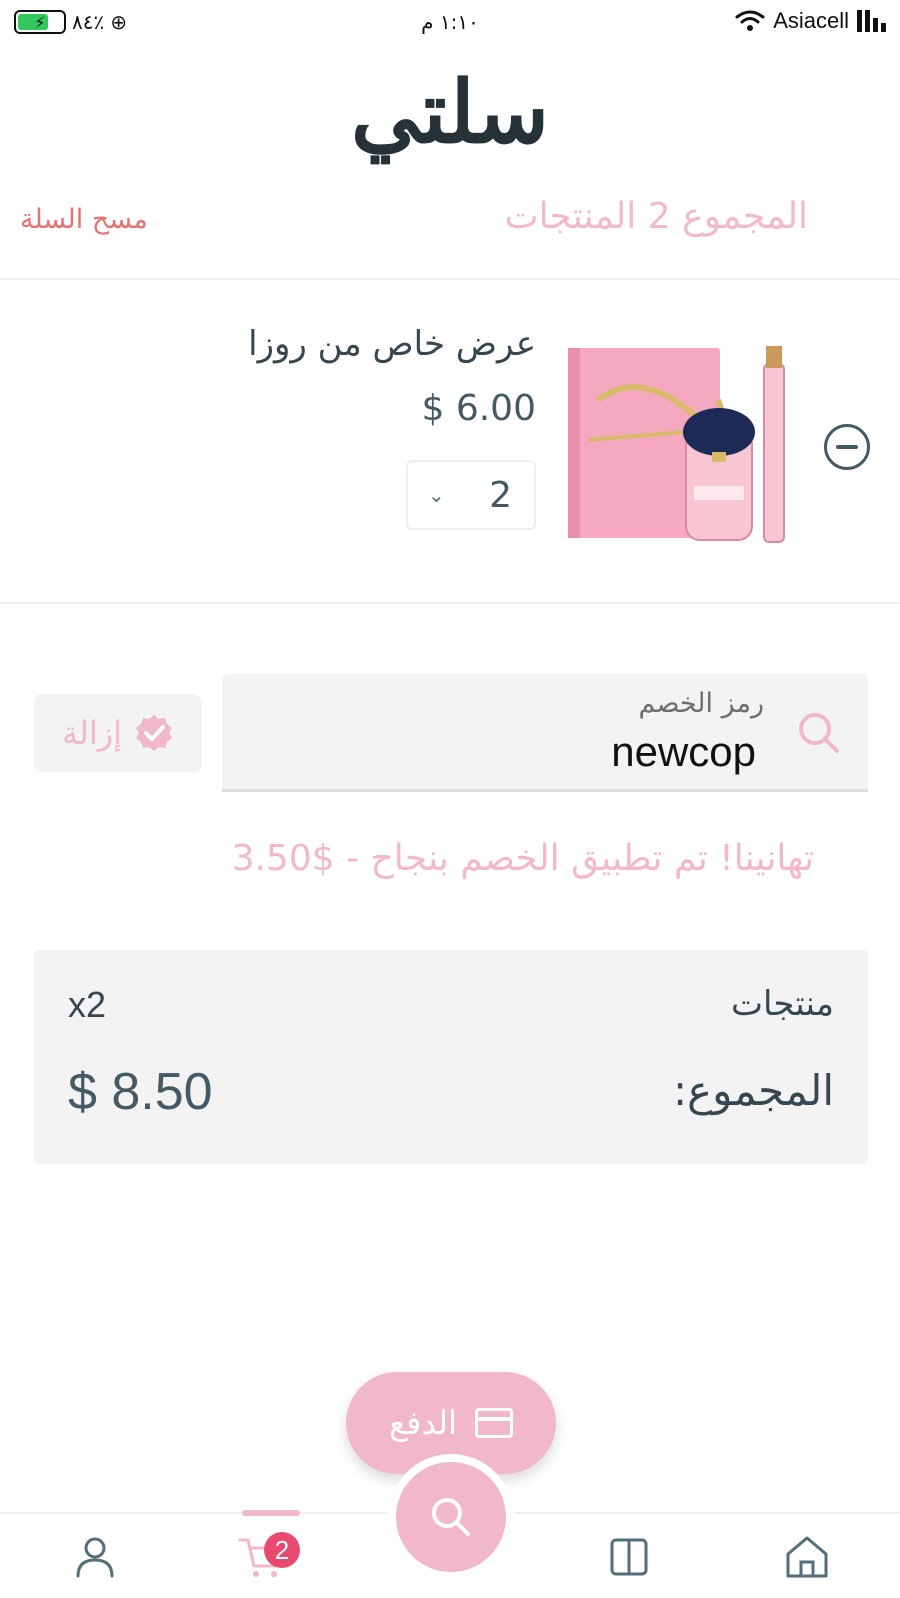  Describe the element at coordinates (493, 1423) in the screenshot. I see `credit-card-icon` at that location.